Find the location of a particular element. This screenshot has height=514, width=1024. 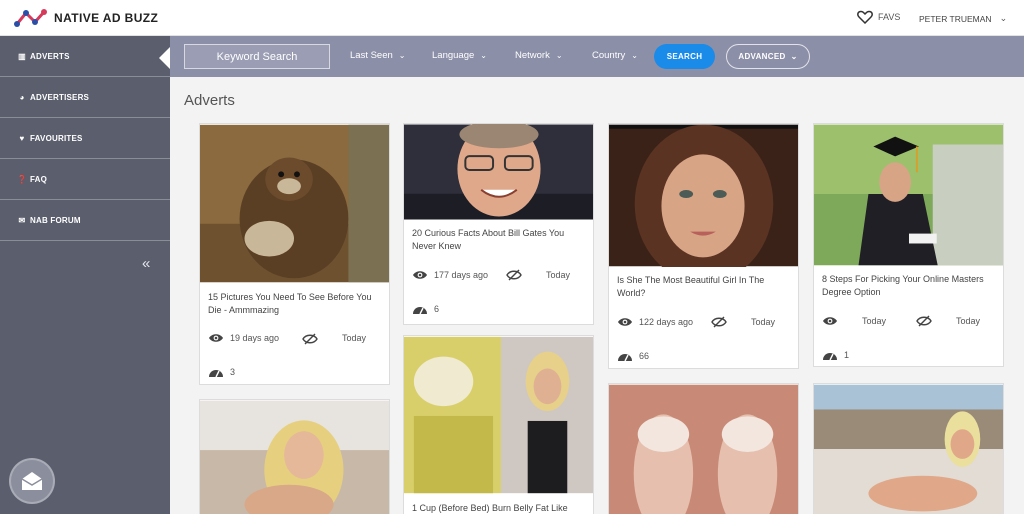

sidebar-item-nab-forum: ✉ NAB FORUM is located at coordinates (85, 220).